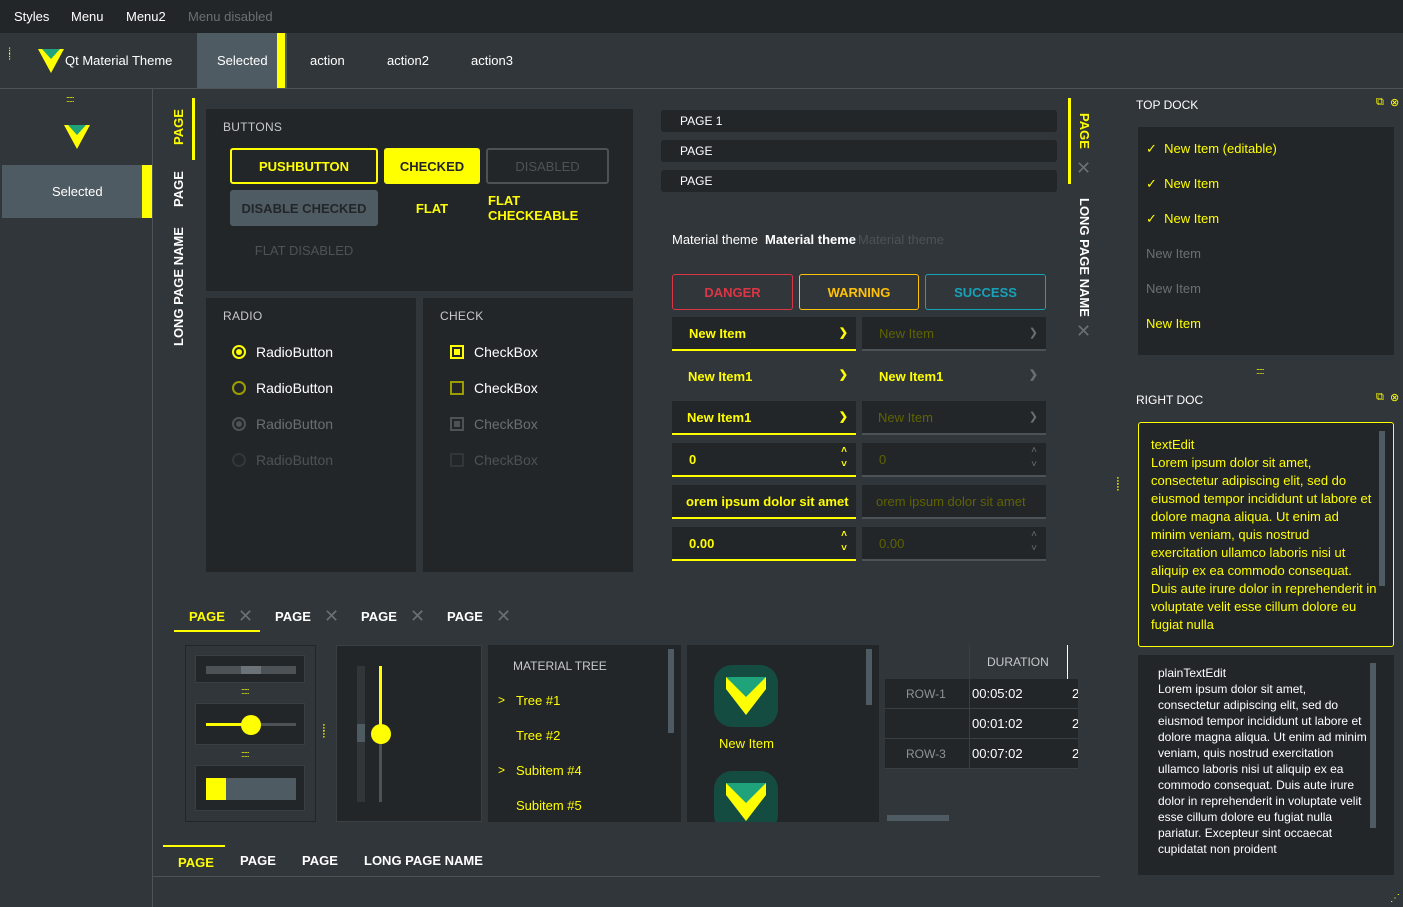 Image resolution: width=1403 pixels, height=907 pixels. I want to click on combo-new-item: New Item ❯, so click(764, 334).